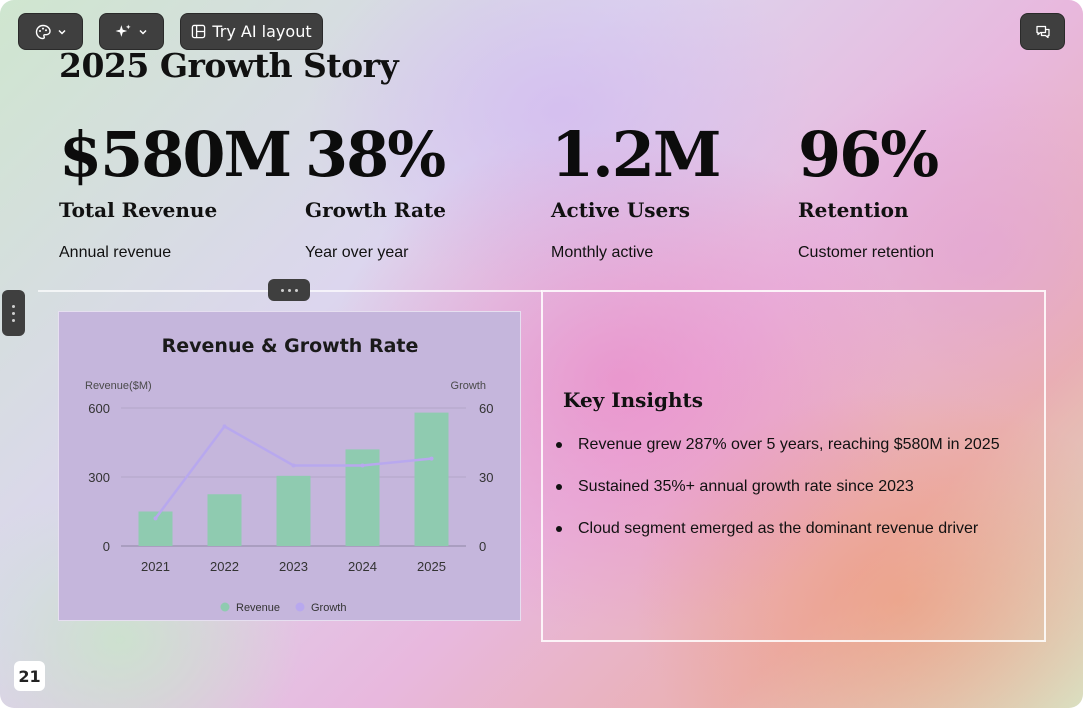 The width and height of the screenshot is (1083, 708). I want to click on sparkles-icon, so click(123, 31).